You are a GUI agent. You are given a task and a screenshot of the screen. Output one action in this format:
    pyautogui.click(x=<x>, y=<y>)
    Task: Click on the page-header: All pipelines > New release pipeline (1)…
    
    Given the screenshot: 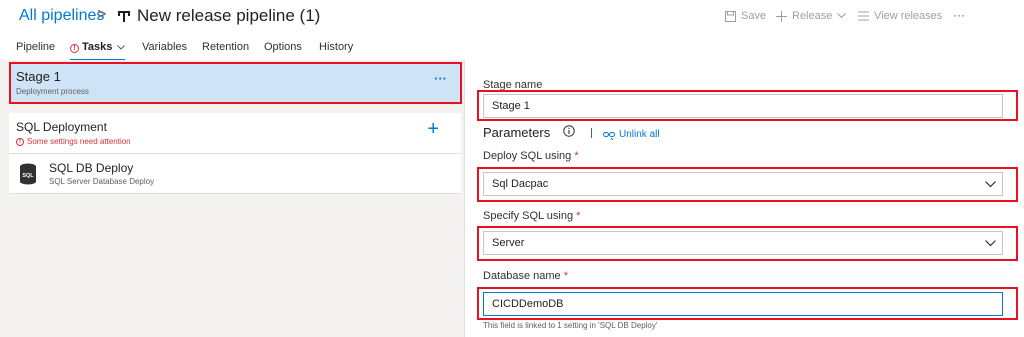 What is the action you would take?
    pyautogui.click(x=512, y=18)
    